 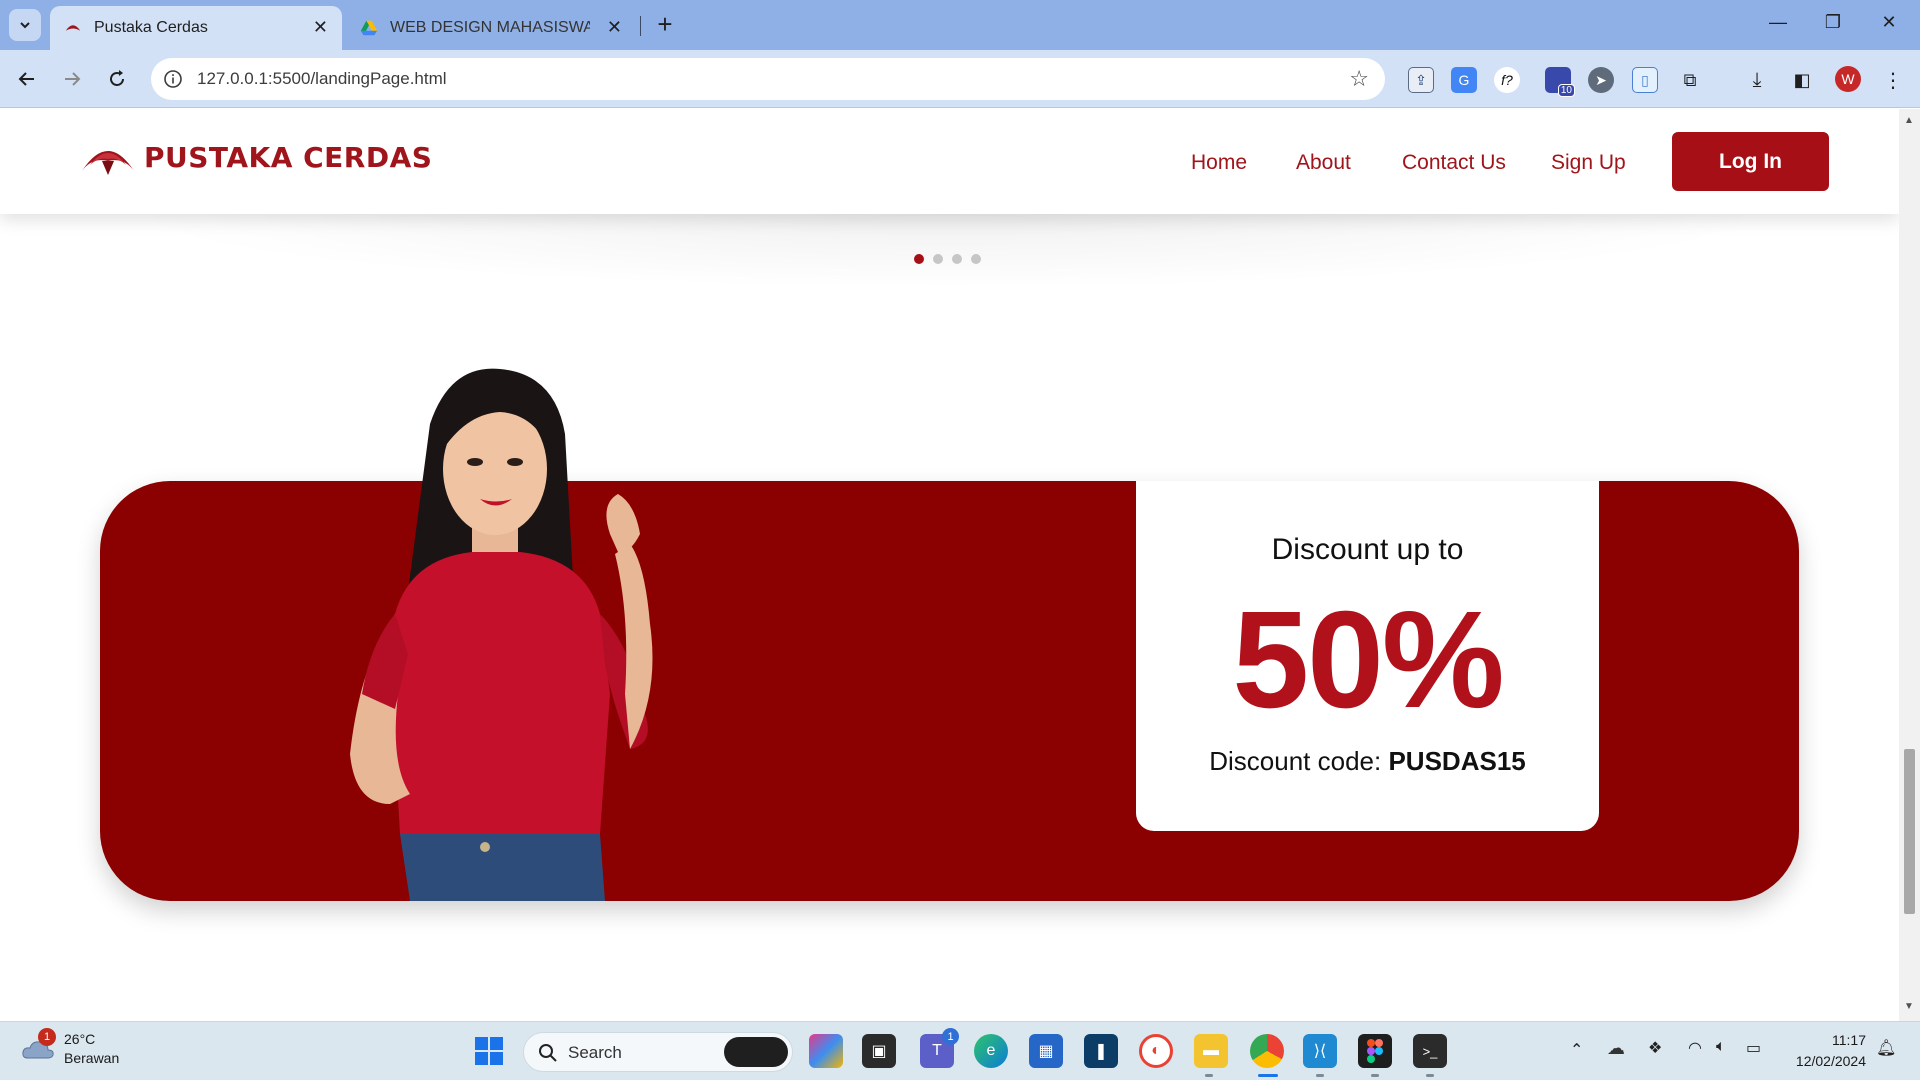 I want to click on tab-web-design: WEB DESIGN MAHASISWA - Go ✕, so click(x=491, y=28).